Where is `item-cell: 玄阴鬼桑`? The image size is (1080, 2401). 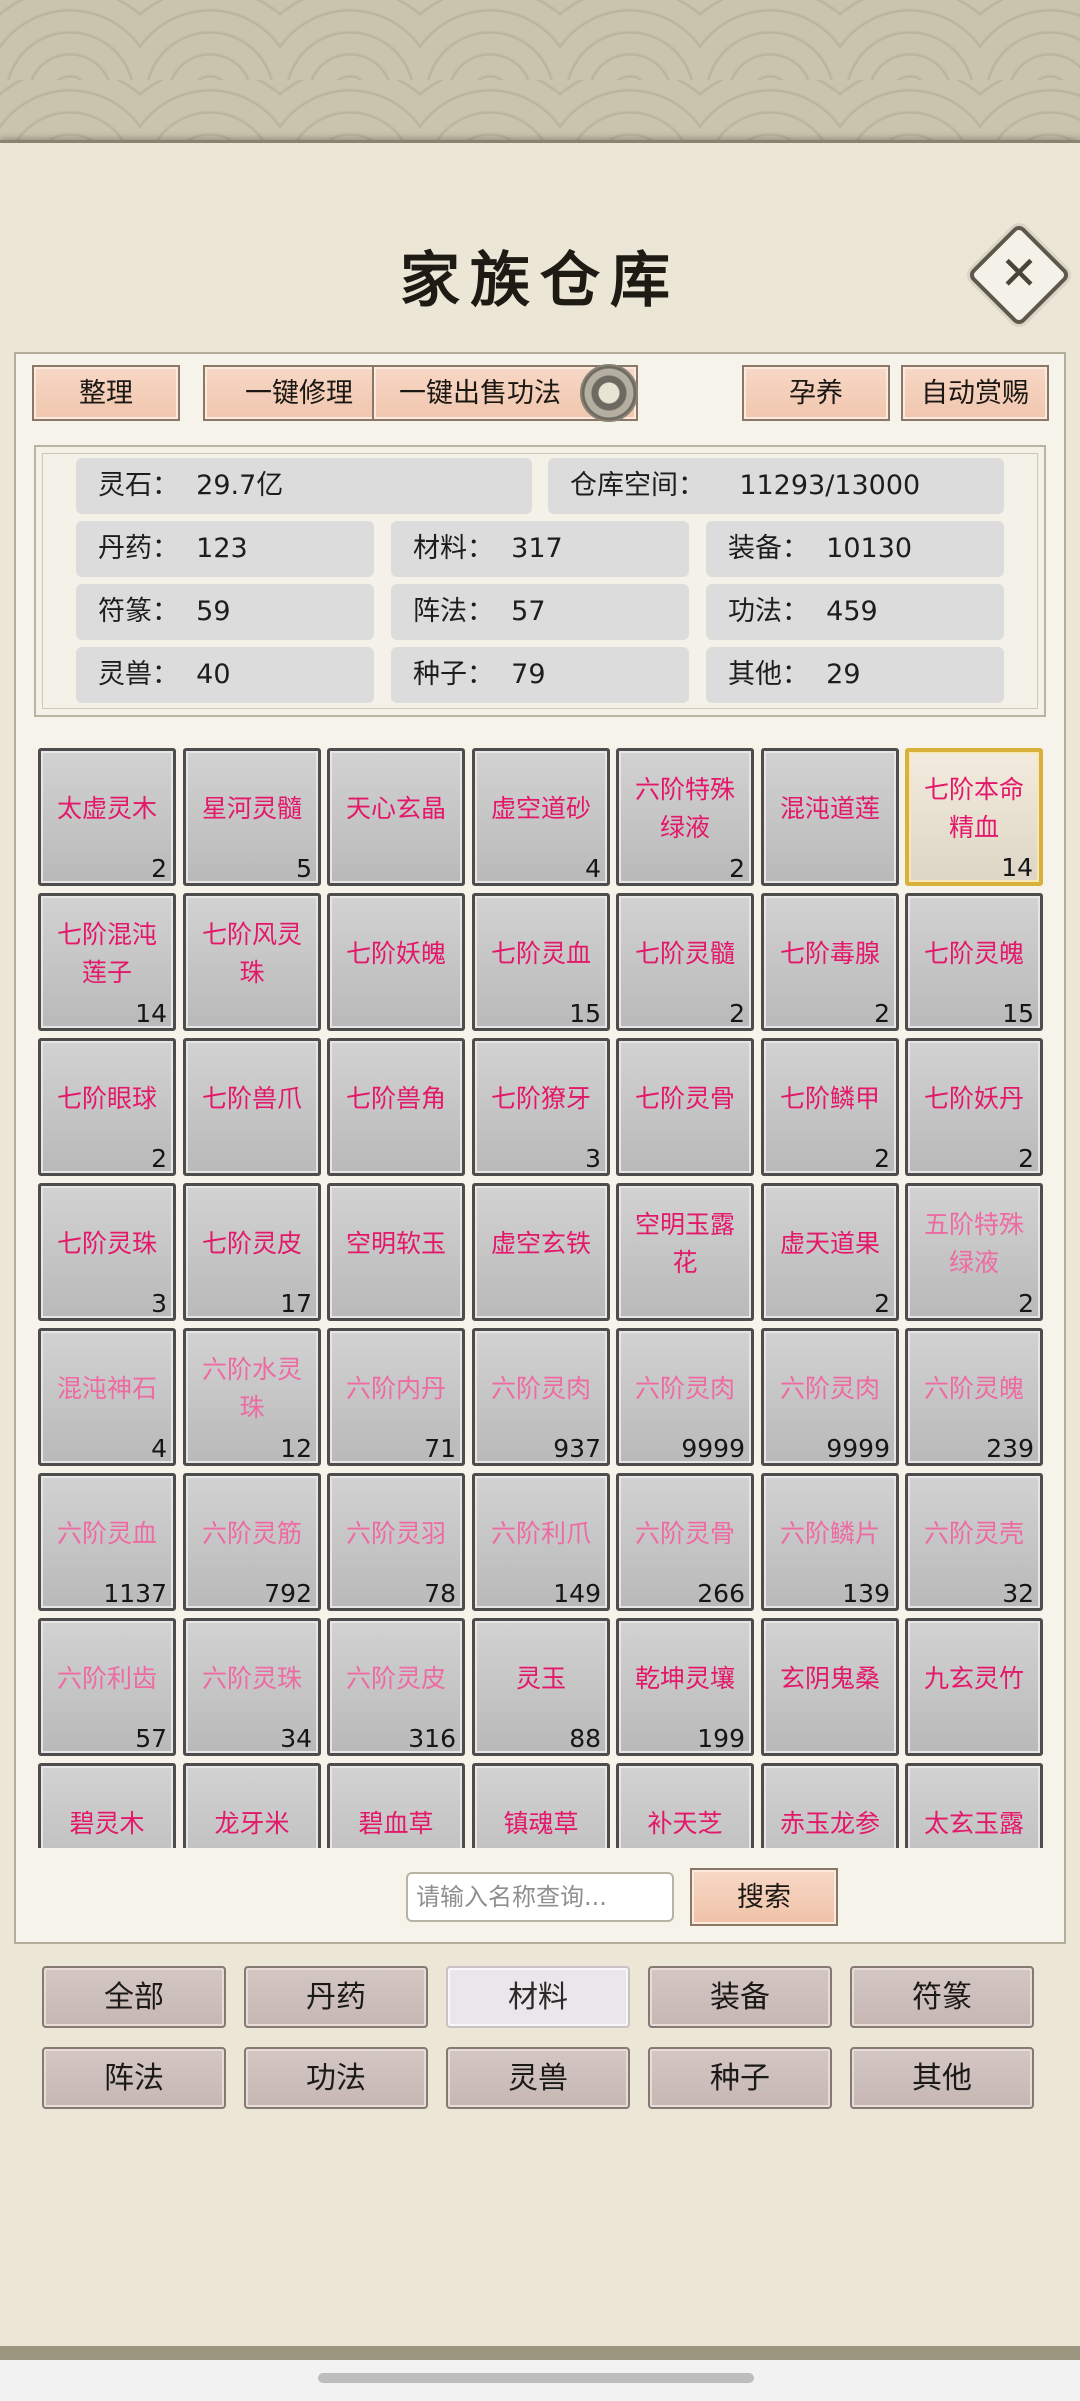
item-cell: 玄阴鬼桑 is located at coordinates (830, 1687).